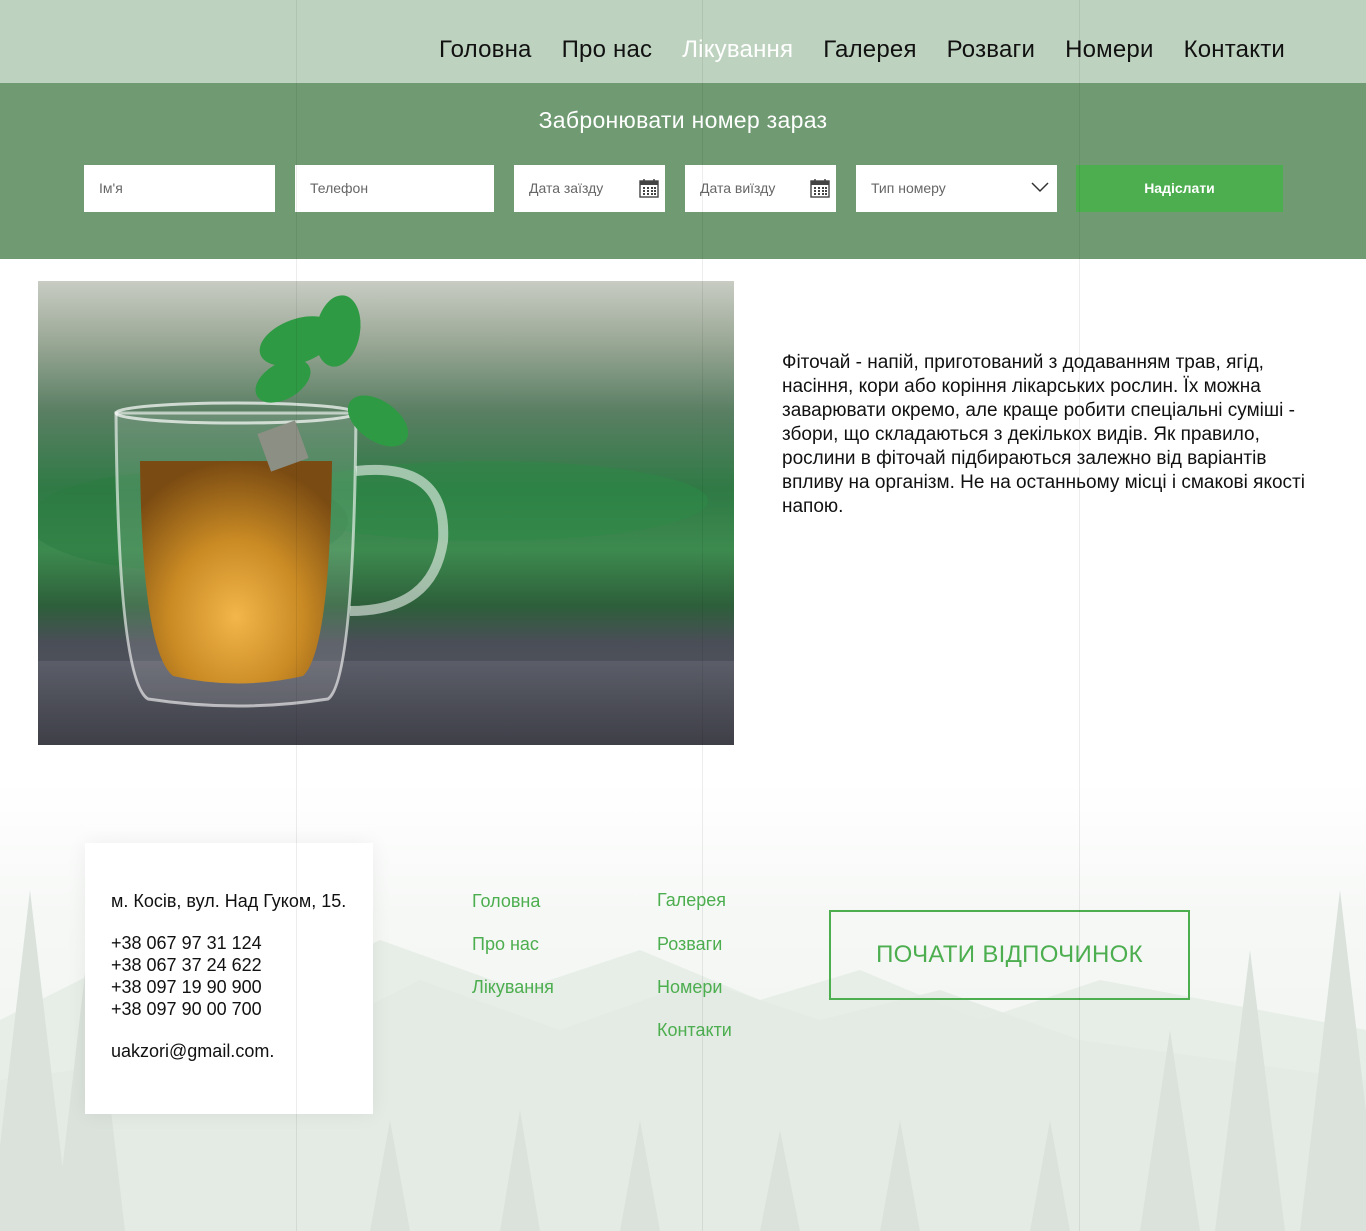 The height and width of the screenshot is (1231, 1366). Describe the element at coordinates (737, 50) in the screenshot. I see `nav-item-treatment: Лікування` at that location.